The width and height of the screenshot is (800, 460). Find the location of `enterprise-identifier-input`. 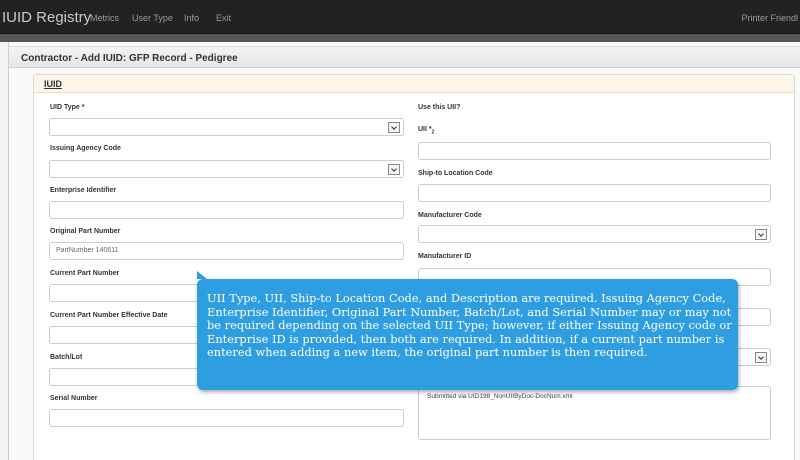

enterprise-identifier-input is located at coordinates (226, 210).